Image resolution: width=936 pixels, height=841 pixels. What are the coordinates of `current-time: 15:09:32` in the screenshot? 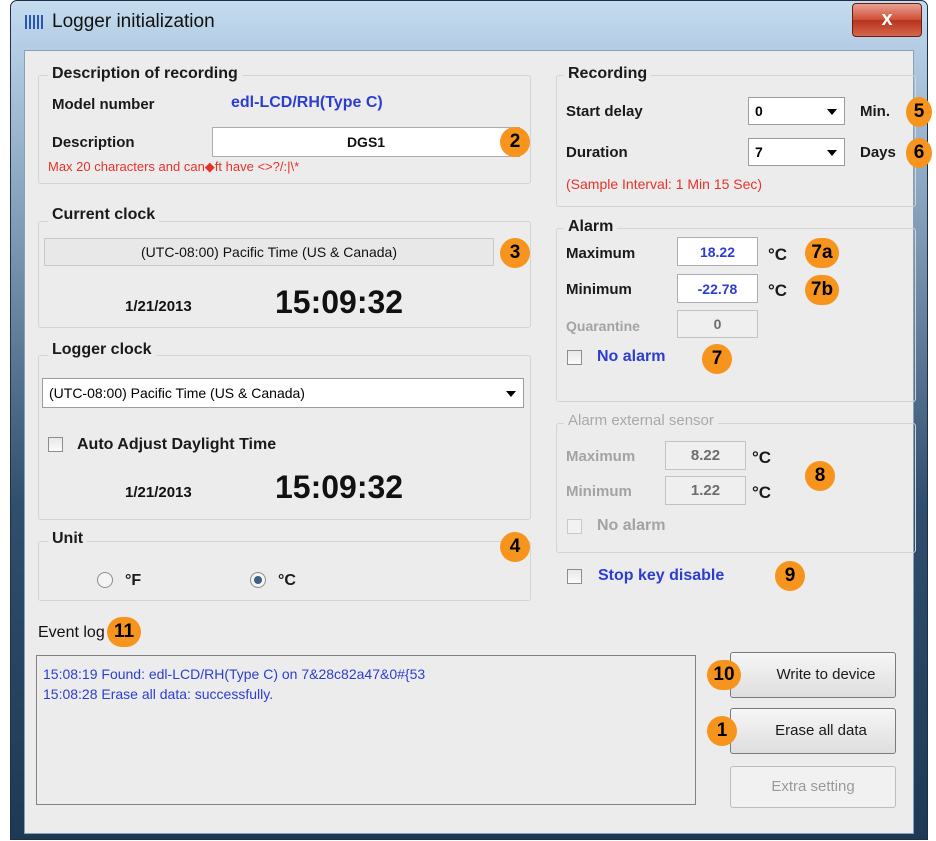 It's located at (339, 302).